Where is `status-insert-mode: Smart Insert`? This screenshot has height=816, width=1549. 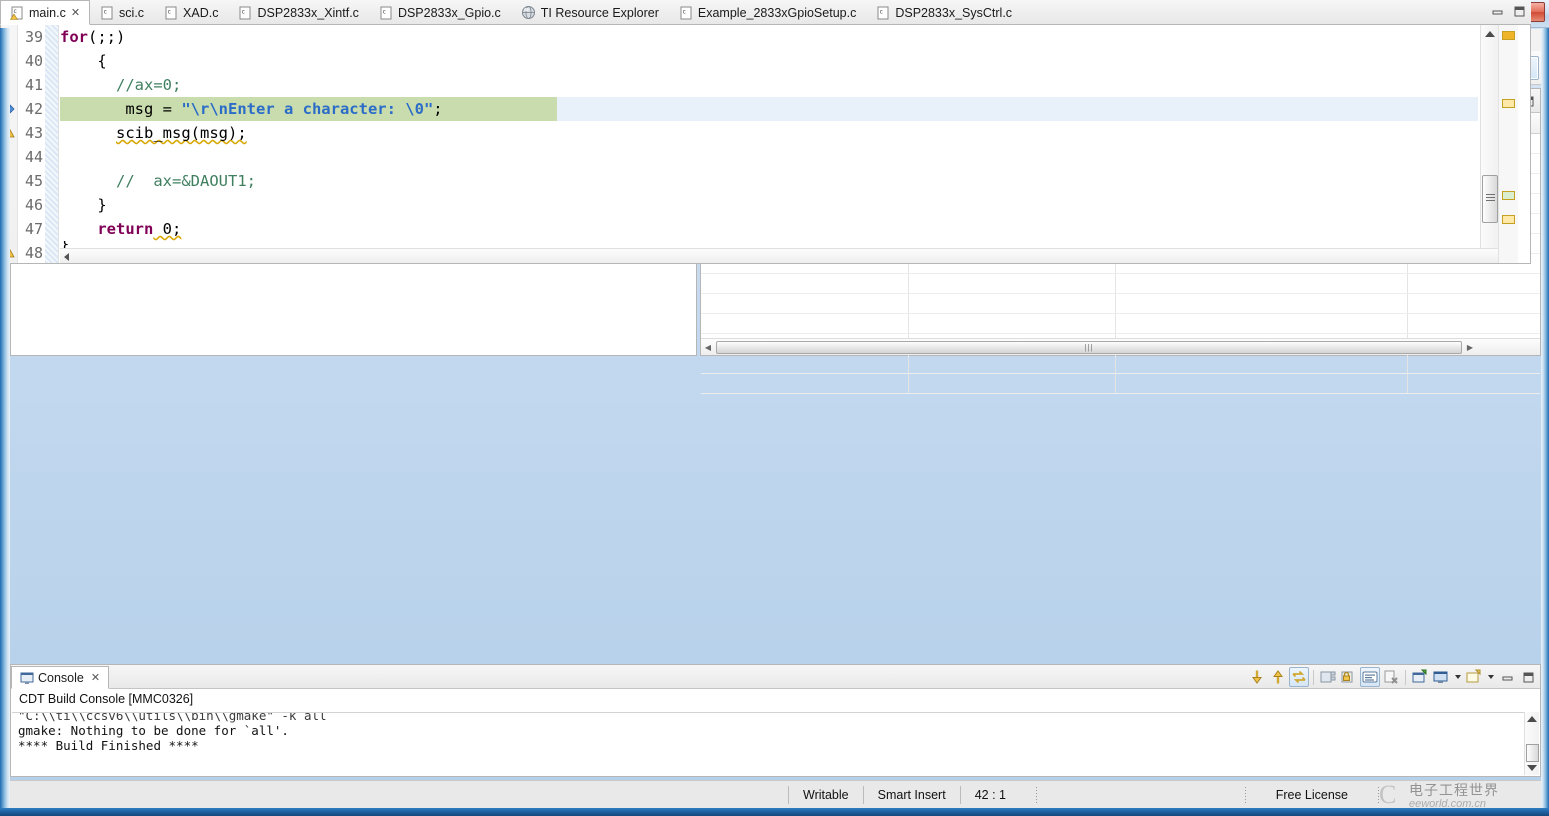 status-insert-mode: Smart Insert is located at coordinates (911, 794).